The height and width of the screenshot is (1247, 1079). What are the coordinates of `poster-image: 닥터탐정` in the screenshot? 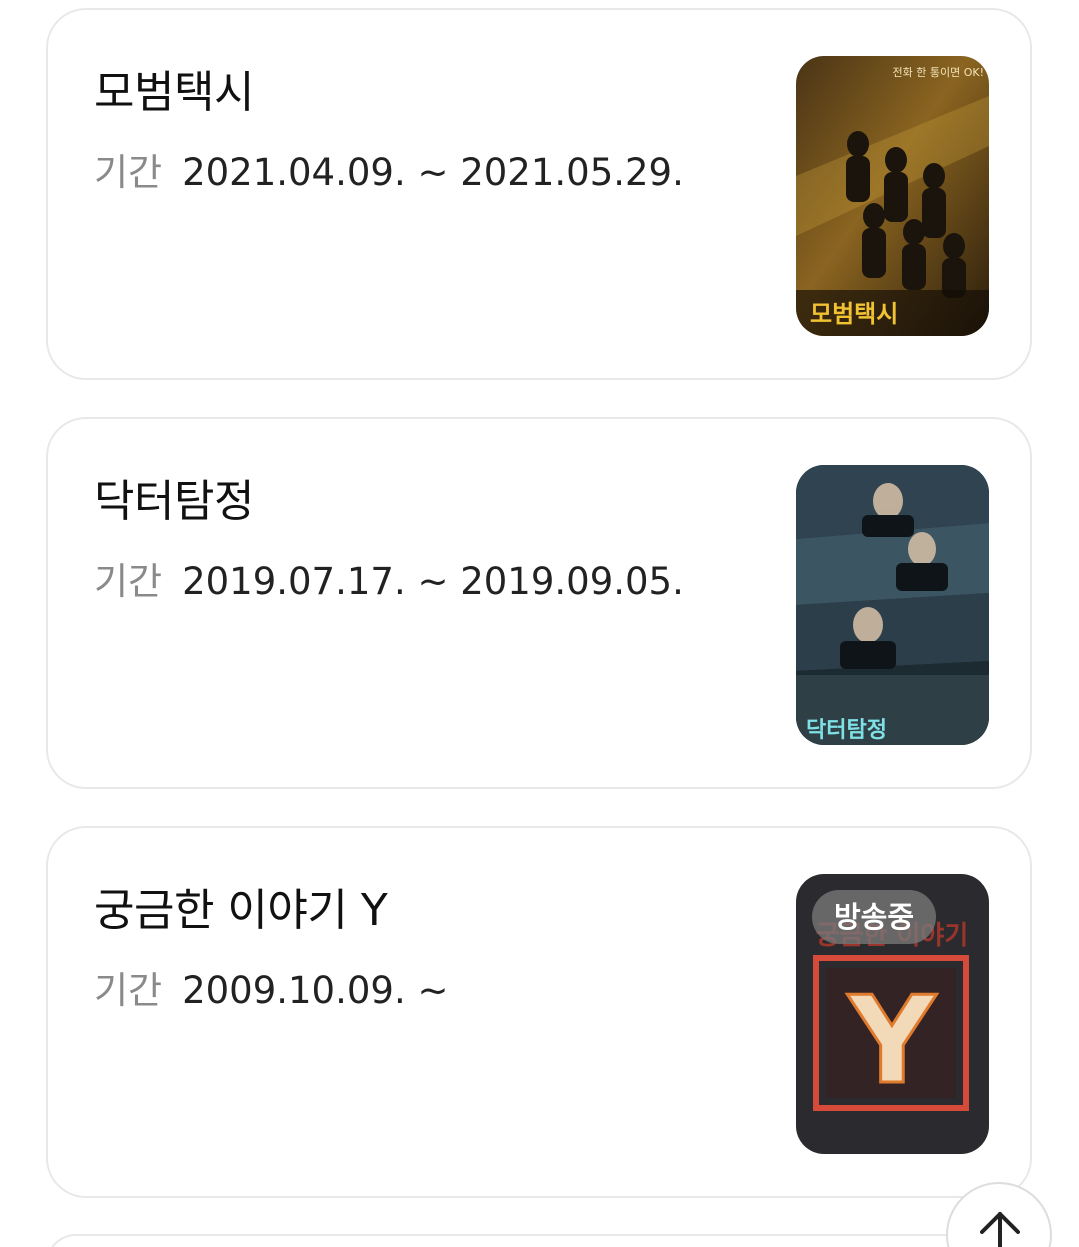 It's located at (892, 605).